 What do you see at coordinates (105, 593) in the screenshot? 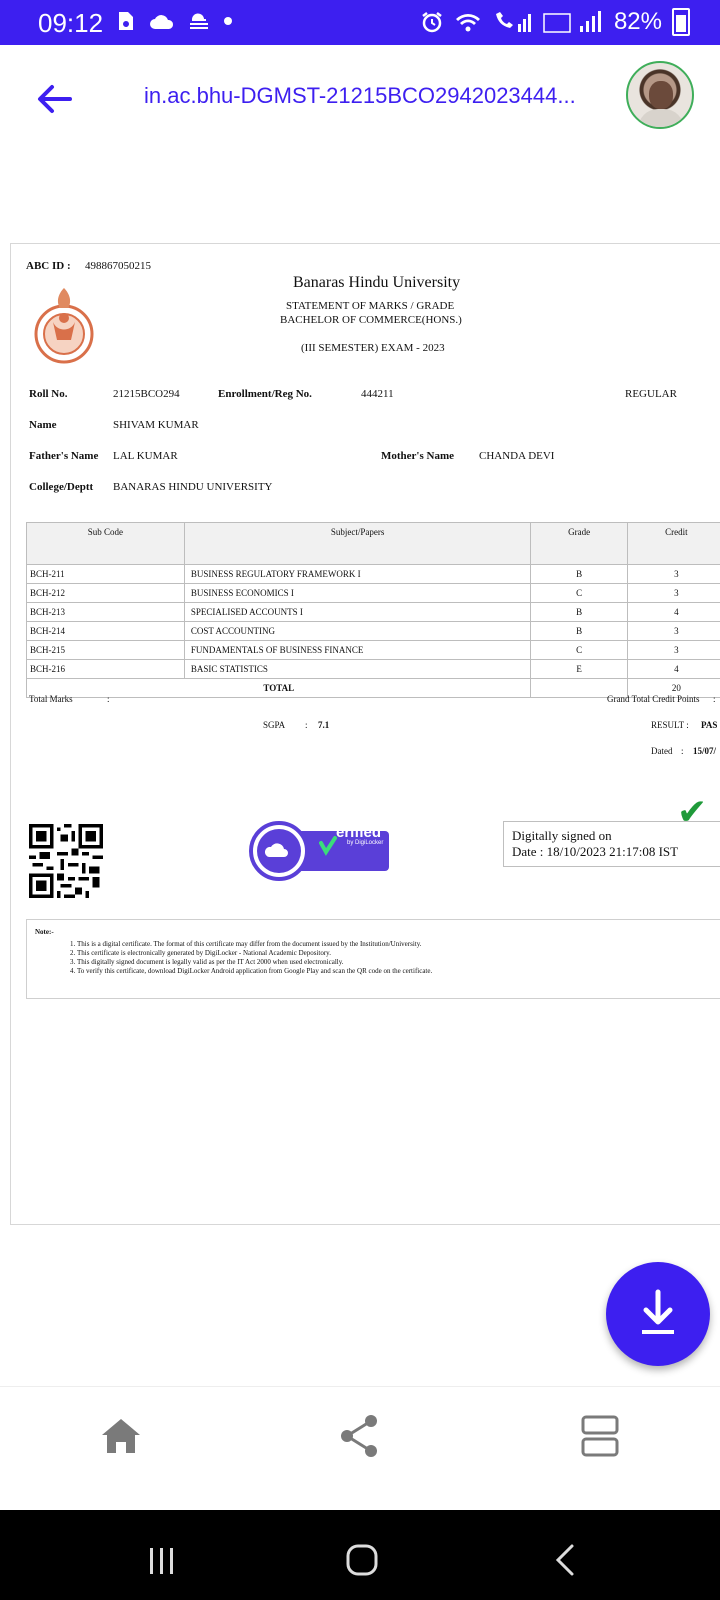
I see `cell-code: BCH-212` at bounding box center [105, 593].